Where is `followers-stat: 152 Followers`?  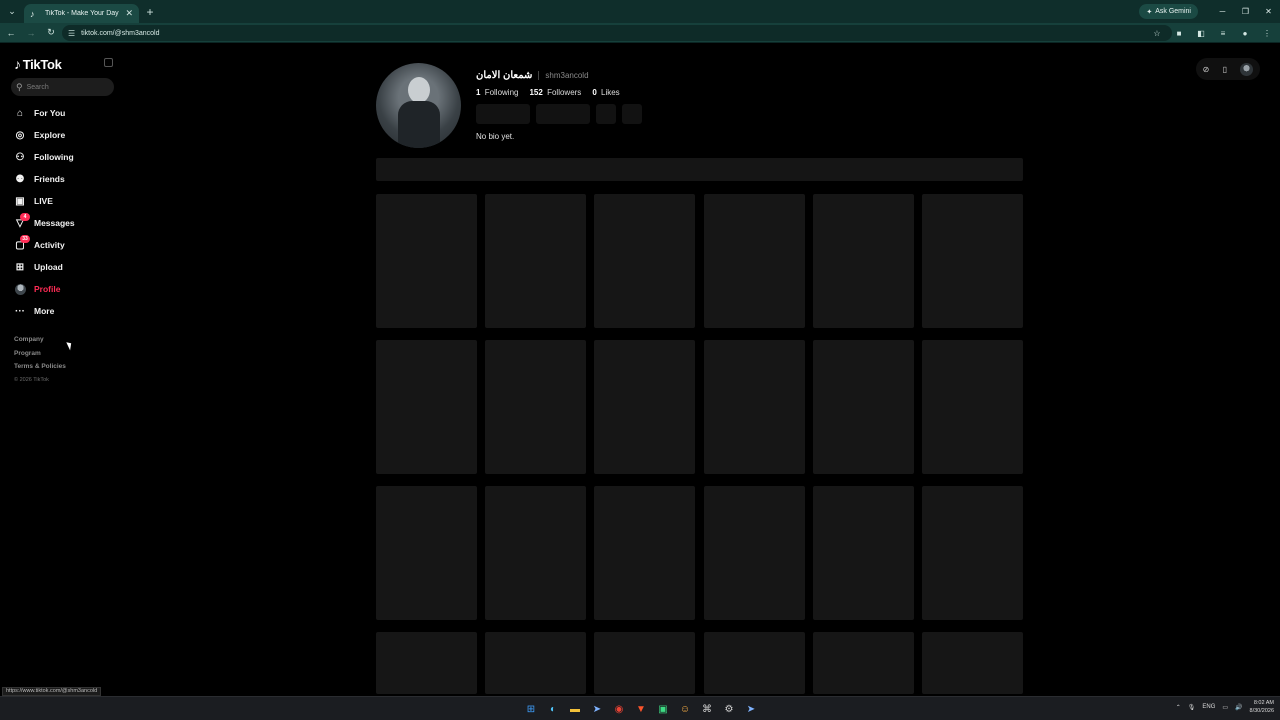
followers-stat: 152 Followers is located at coordinates (555, 92).